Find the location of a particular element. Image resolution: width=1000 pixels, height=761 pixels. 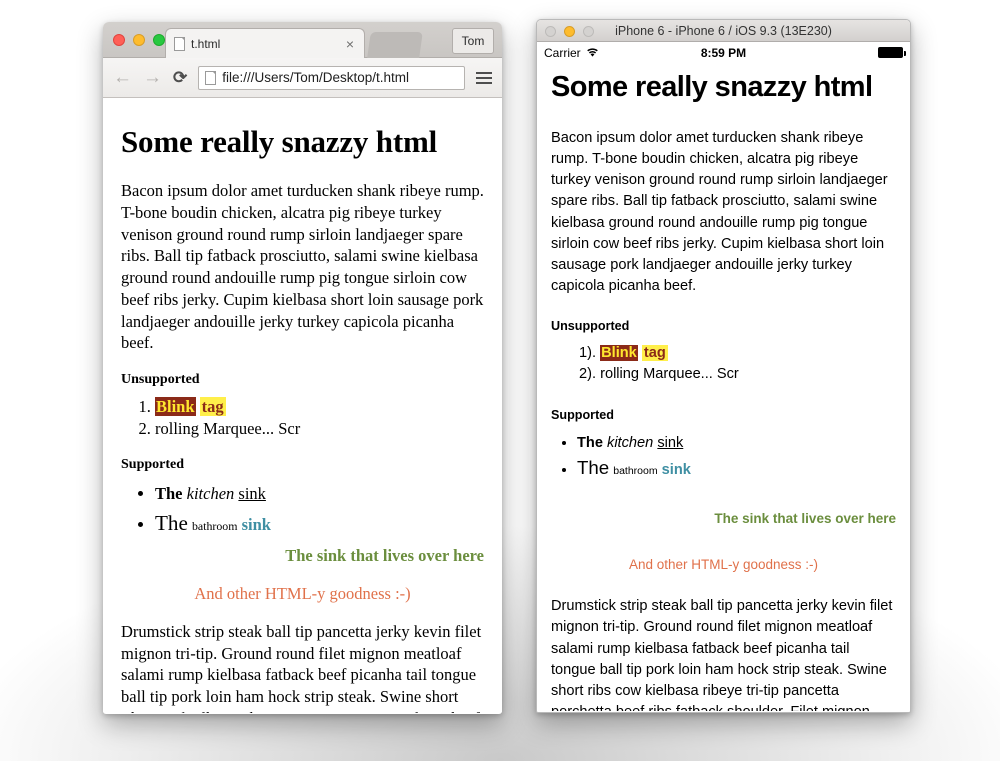

battery-icon is located at coordinates (892, 52).